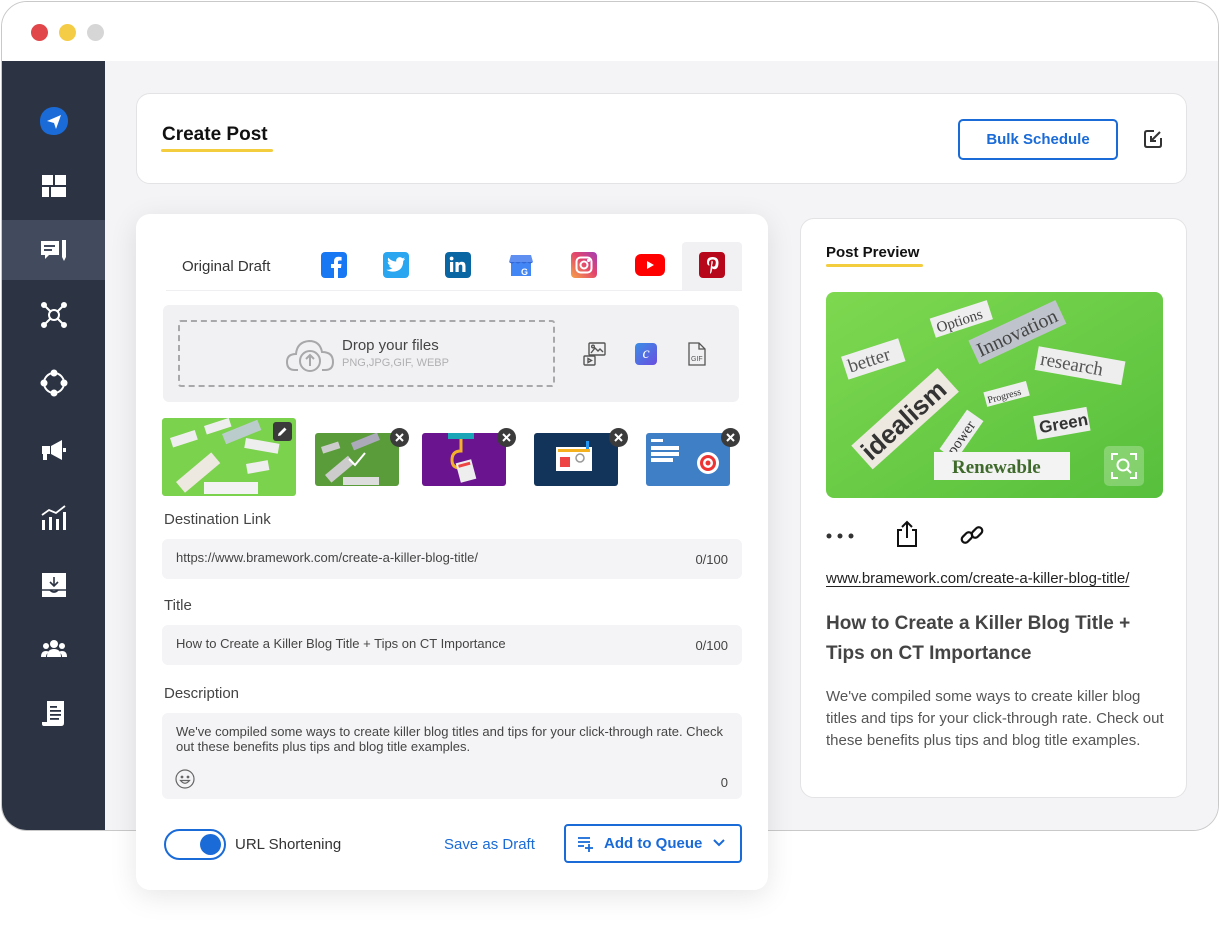 The image size is (1220, 928). I want to click on file-dropzone: Drop your files PNG,JPG,GIF, WEBP, so click(366, 353).